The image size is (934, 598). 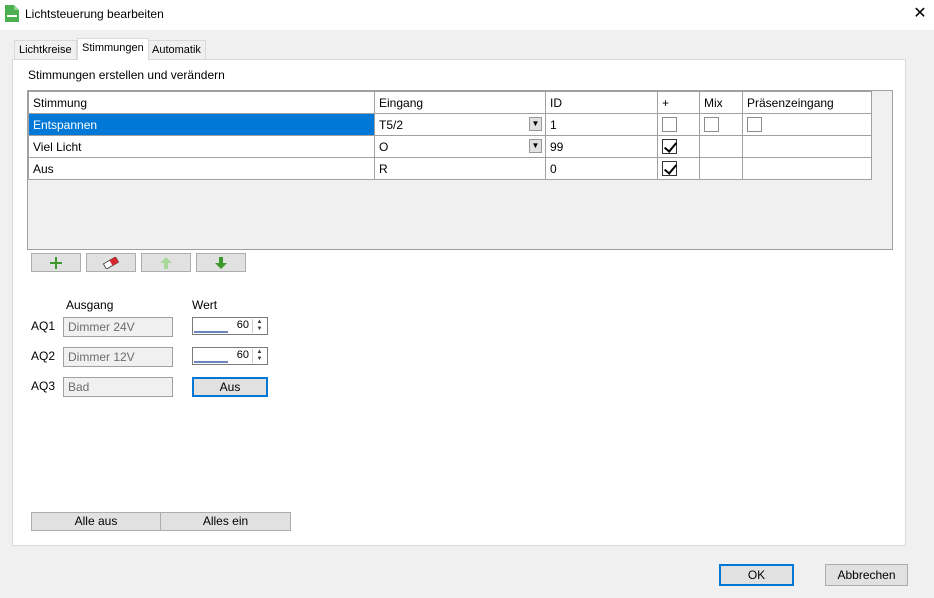 I want to click on tab-stimmungen: Stimmungen, so click(x=113, y=49).